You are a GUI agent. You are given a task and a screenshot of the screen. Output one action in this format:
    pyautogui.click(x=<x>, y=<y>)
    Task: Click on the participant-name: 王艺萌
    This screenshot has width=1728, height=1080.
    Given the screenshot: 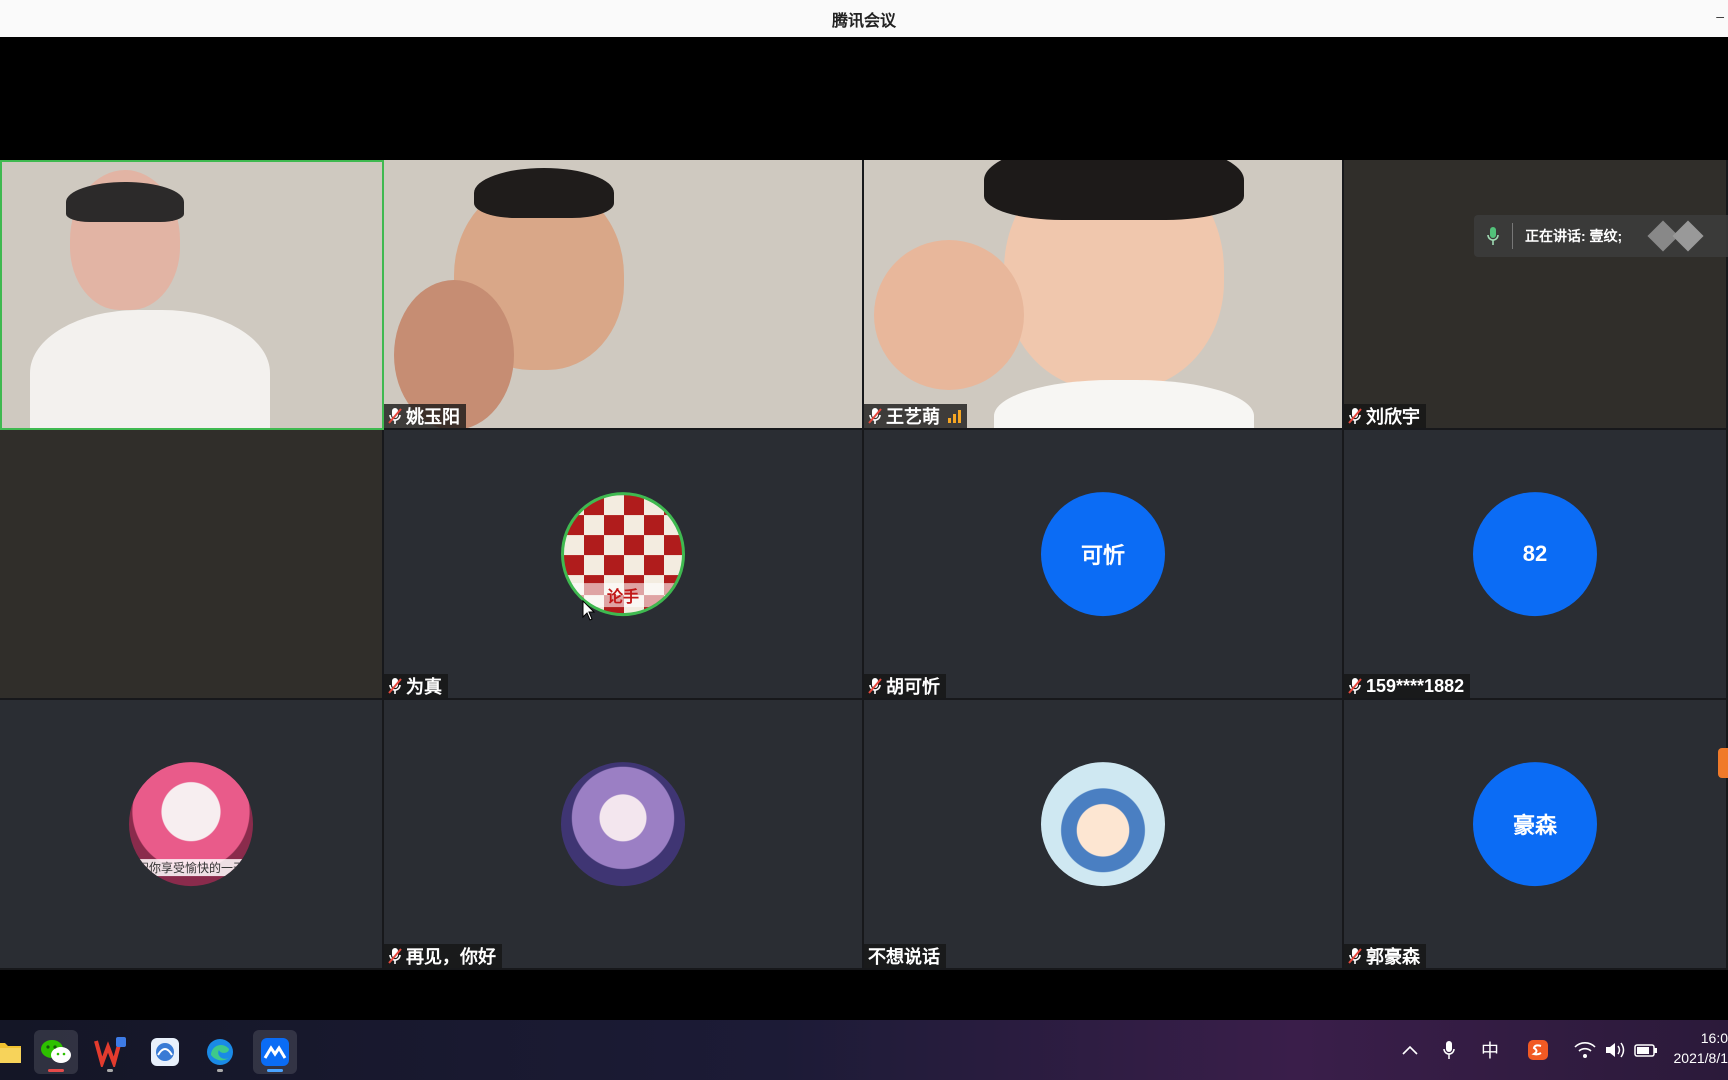 What is the action you would take?
    pyautogui.click(x=913, y=417)
    